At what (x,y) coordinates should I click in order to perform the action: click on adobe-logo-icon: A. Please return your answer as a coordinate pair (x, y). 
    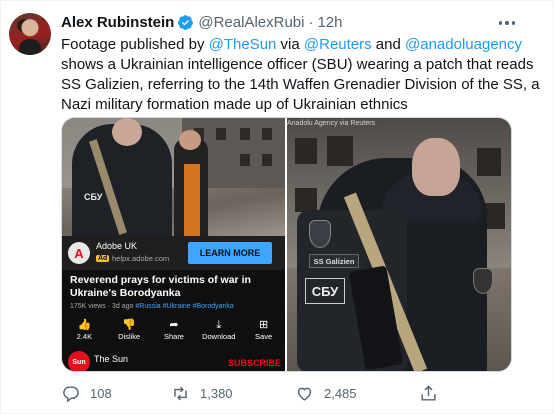
    Looking at the image, I should click on (79, 253).